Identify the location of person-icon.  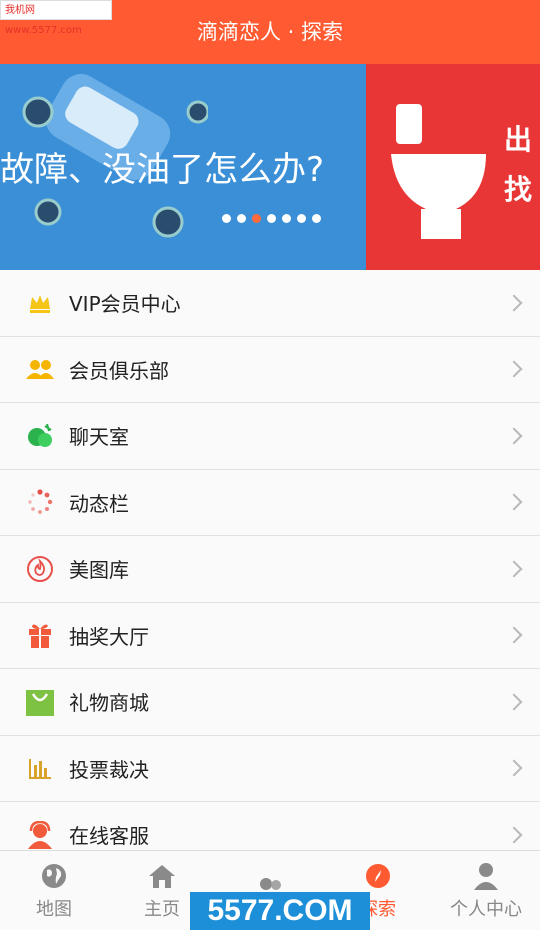
(486, 876).